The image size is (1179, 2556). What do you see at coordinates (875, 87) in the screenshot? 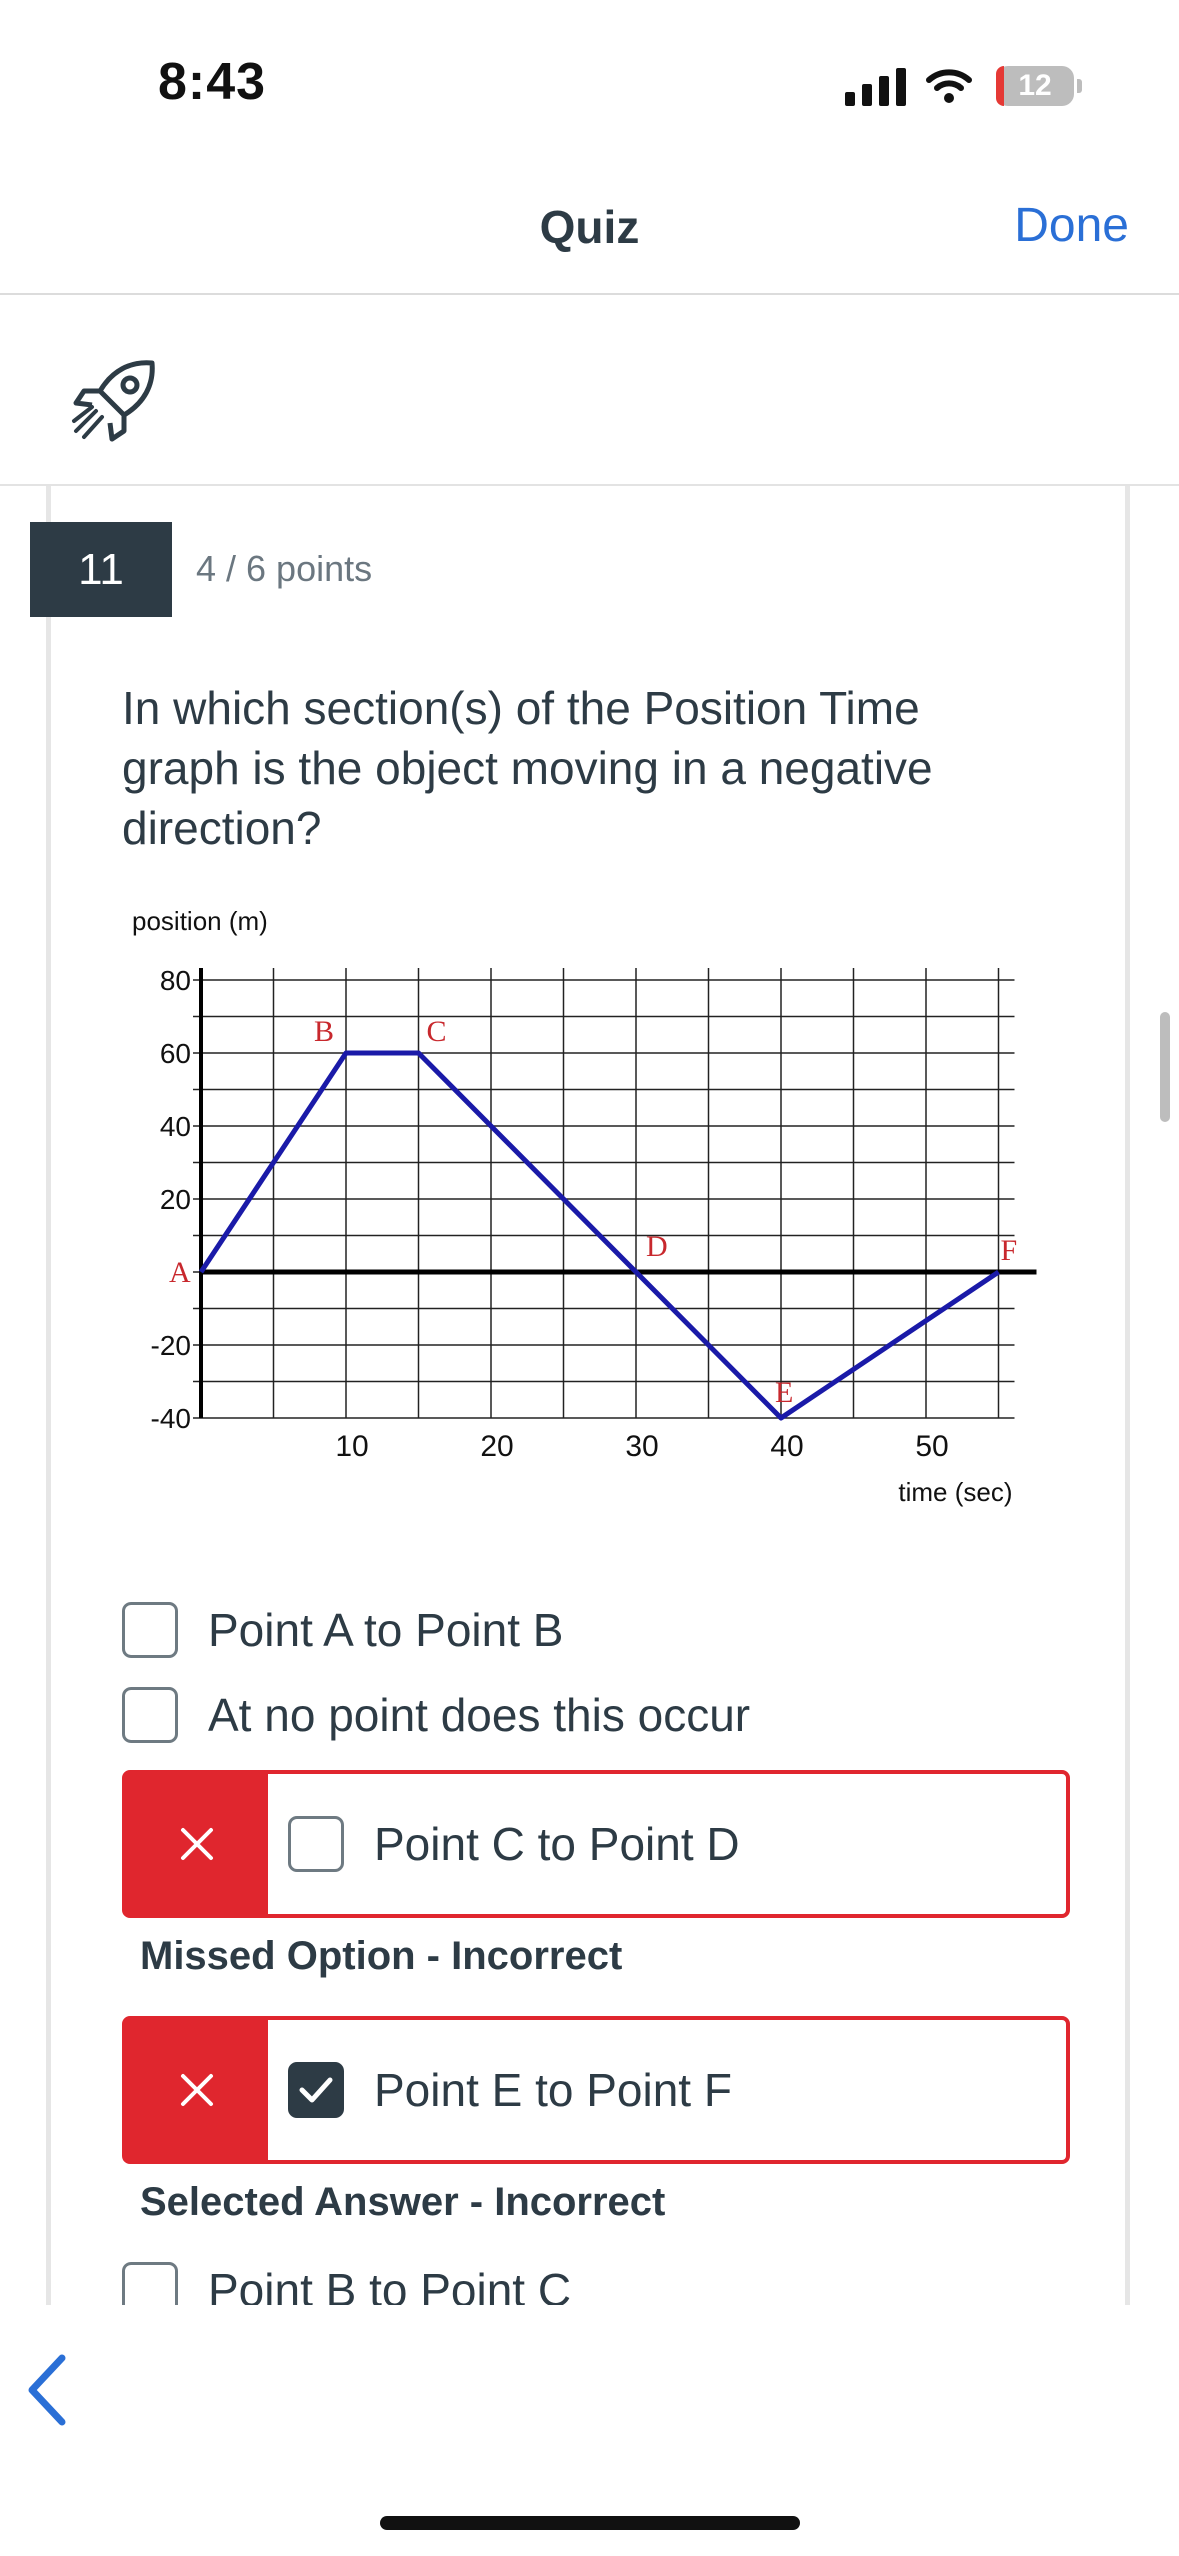
I see `signal-icon` at bounding box center [875, 87].